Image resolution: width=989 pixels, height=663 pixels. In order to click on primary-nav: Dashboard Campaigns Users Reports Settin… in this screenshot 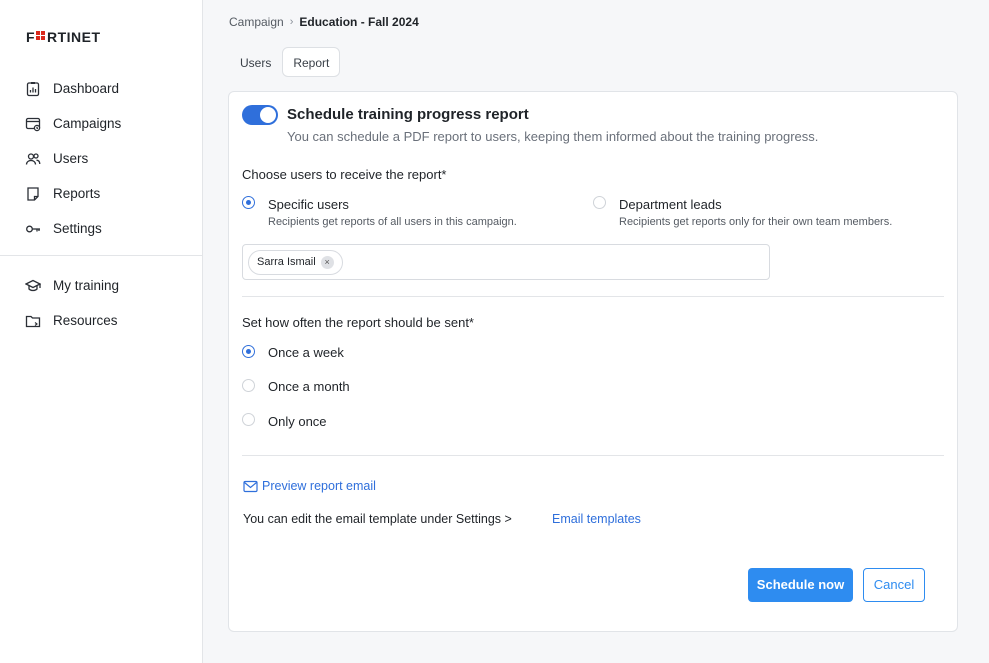, I will do `click(101, 158)`.